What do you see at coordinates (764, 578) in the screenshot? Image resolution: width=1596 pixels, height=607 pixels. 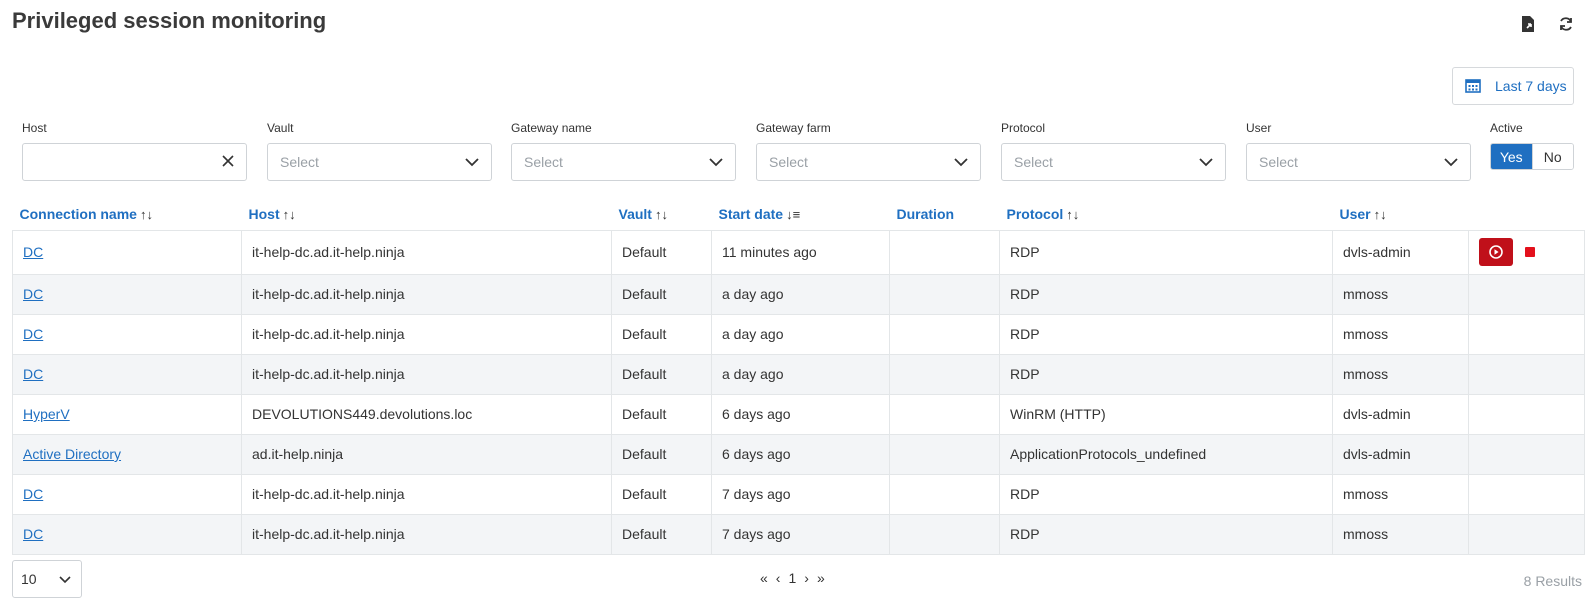 I see `first-page-icon: «` at bounding box center [764, 578].